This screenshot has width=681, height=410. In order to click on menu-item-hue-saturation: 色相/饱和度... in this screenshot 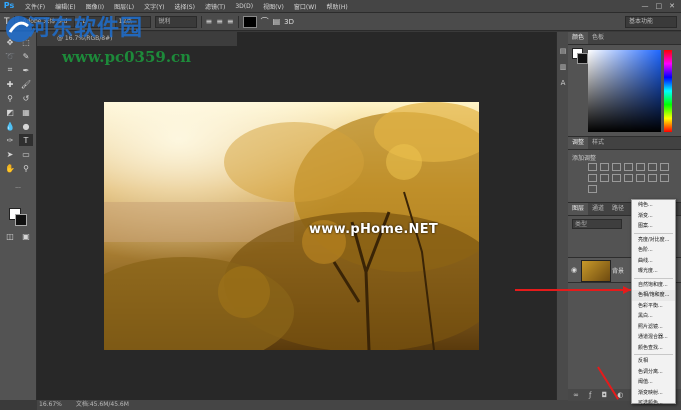, I will do `click(653, 295)`.